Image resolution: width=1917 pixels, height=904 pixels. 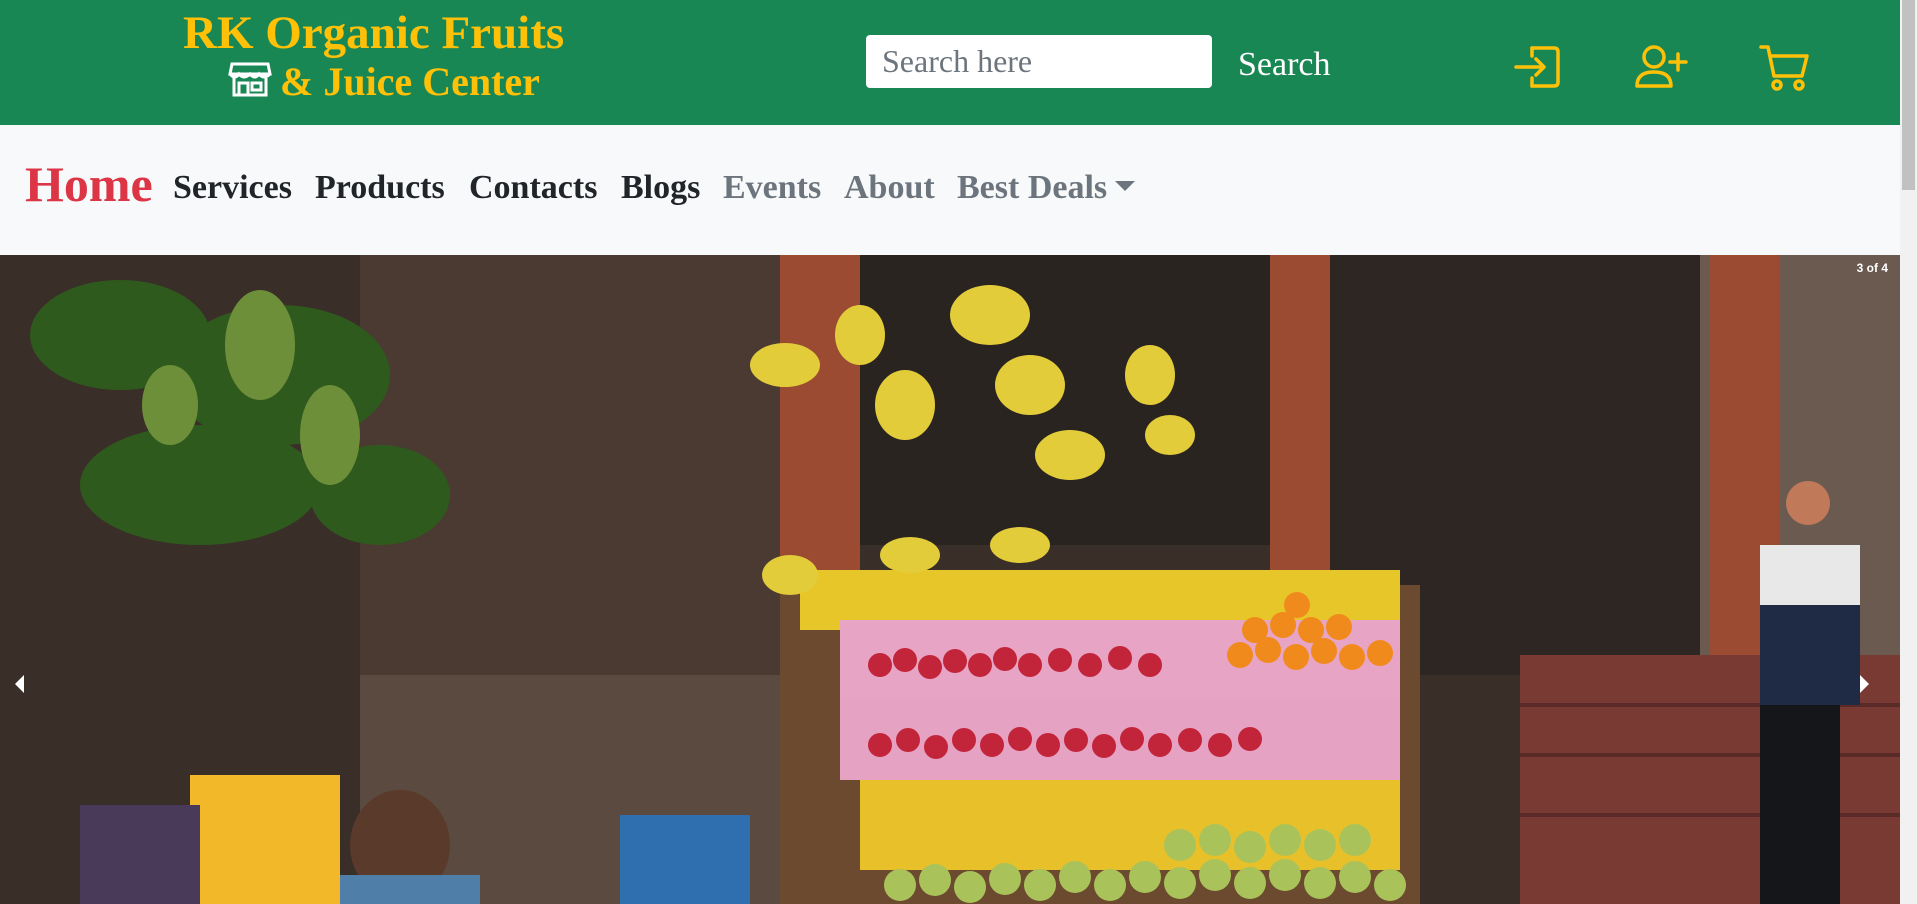 I want to click on nav-blogs: Blogs, so click(x=660, y=188).